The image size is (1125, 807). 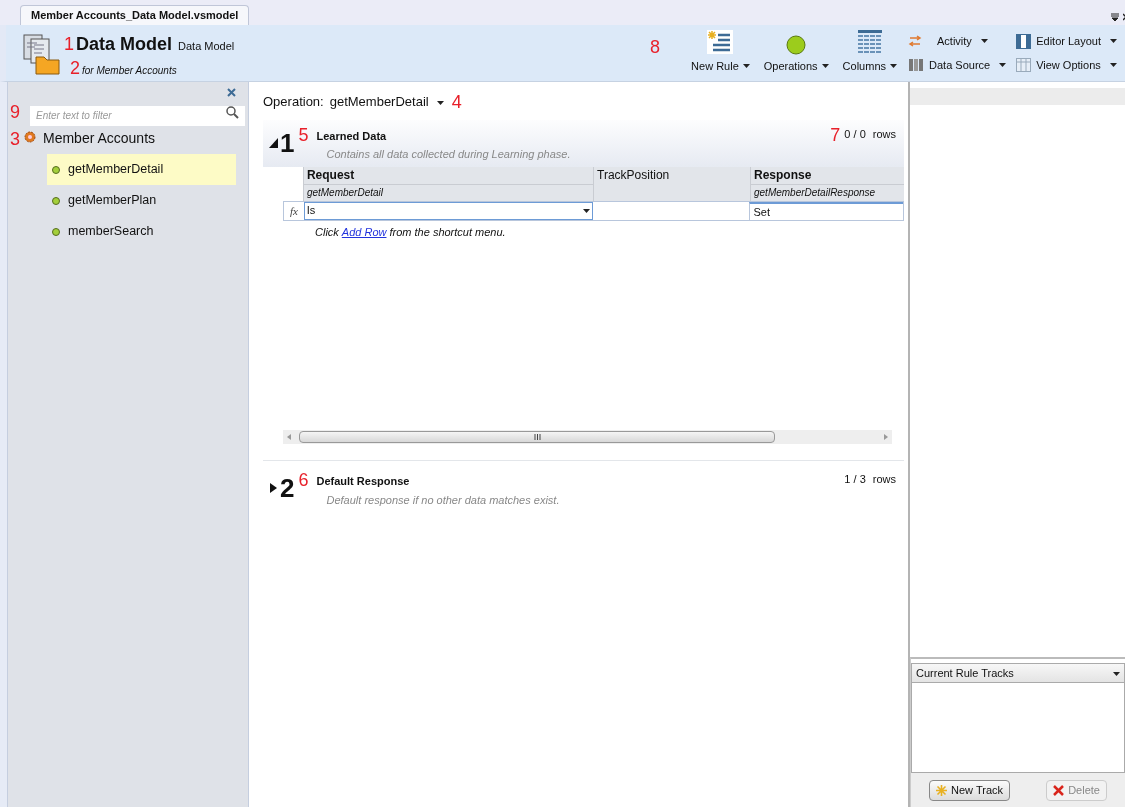 What do you see at coordinates (1024, 65) in the screenshot?
I see `grid-icon` at bounding box center [1024, 65].